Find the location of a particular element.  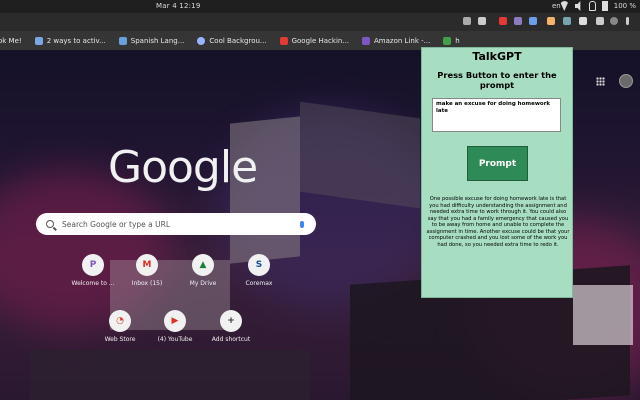

shortcut-tile: ◔ Web Store is located at coordinates (120, 326).